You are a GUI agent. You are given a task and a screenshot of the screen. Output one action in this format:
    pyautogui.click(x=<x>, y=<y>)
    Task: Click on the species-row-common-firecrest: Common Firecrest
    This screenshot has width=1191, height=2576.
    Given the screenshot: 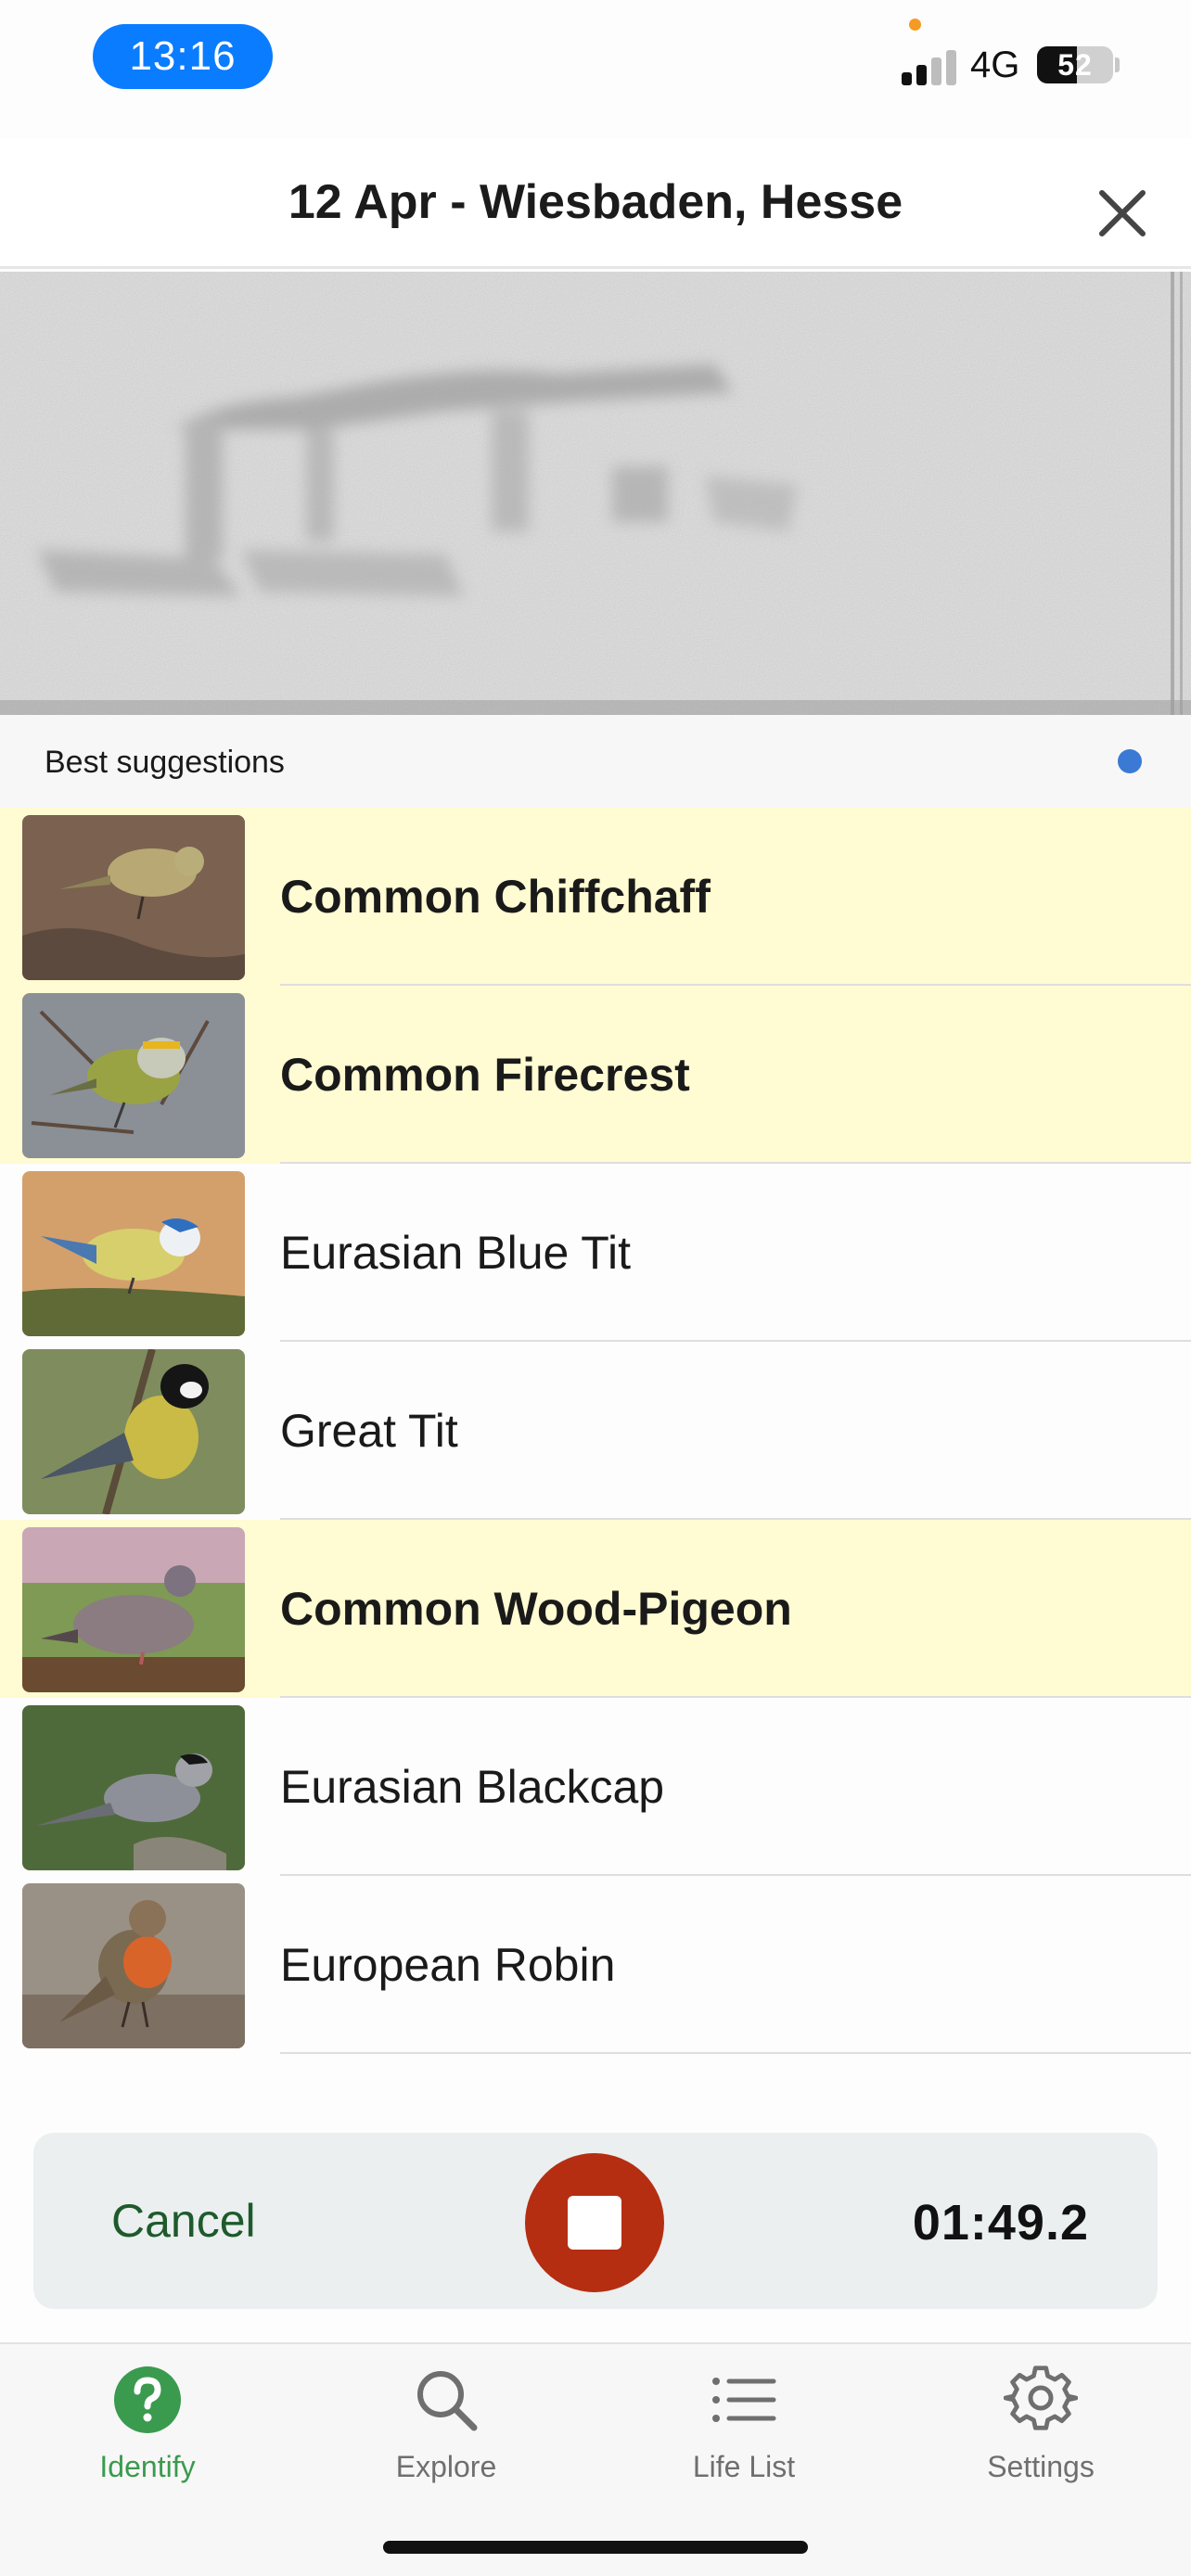 What is the action you would take?
    pyautogui.click(x=595, y=1075)
    